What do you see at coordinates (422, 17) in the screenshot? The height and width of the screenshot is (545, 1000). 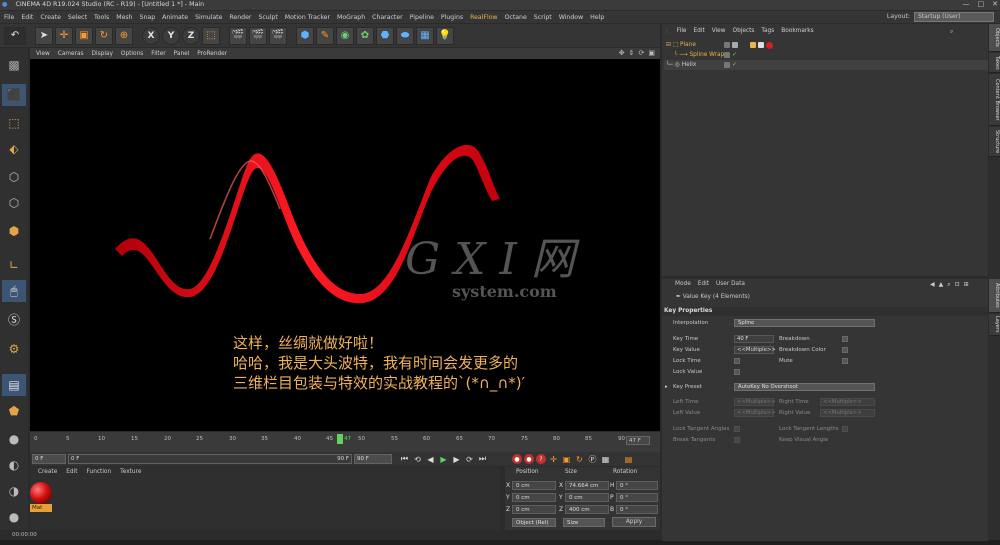 I see `menu-pipeline: Pipeline` at bounding box center [422, 17].